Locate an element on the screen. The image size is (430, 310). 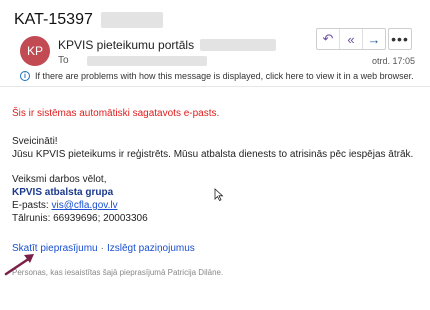
email-link: vis@cfla.gov.lv is located at coordinates (84, 205).